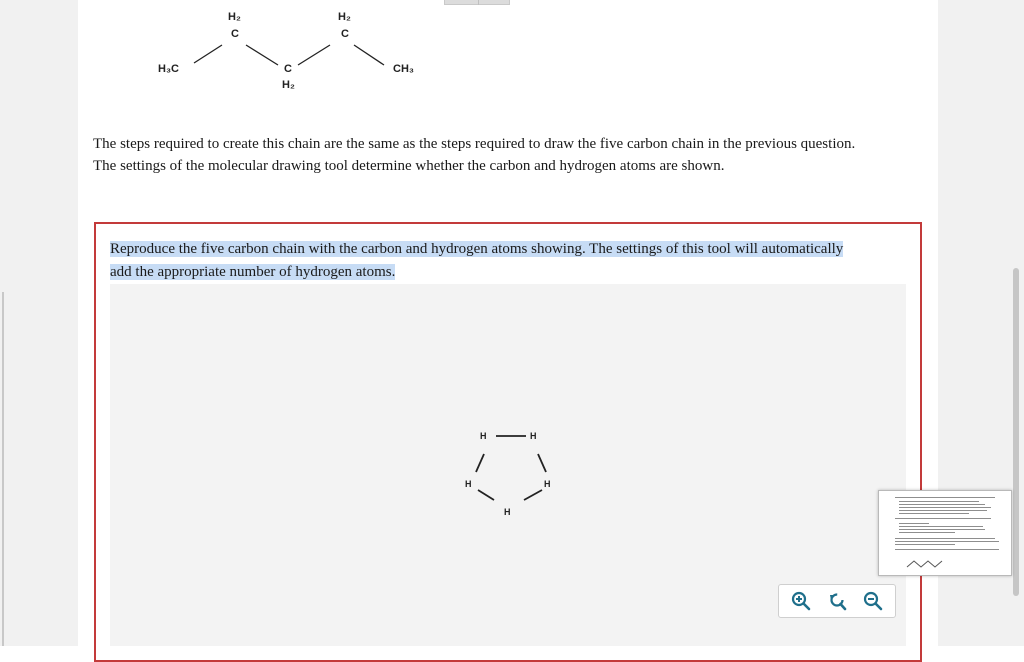  What do you see at coordinates (288, 85) in the screenshot?
I see `atom-h2-c2: H₂` at bounding box center [288, 85].